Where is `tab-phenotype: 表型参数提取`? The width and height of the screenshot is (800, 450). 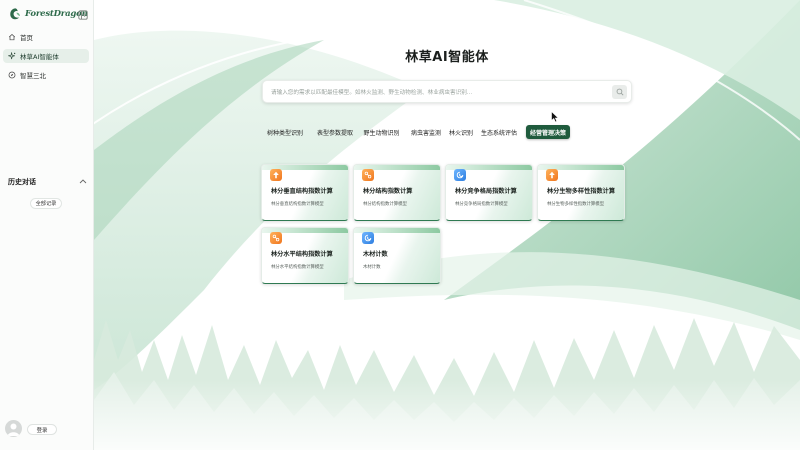
tab-phenotype: 表型参数提取 is located at coordinates (335, 132).